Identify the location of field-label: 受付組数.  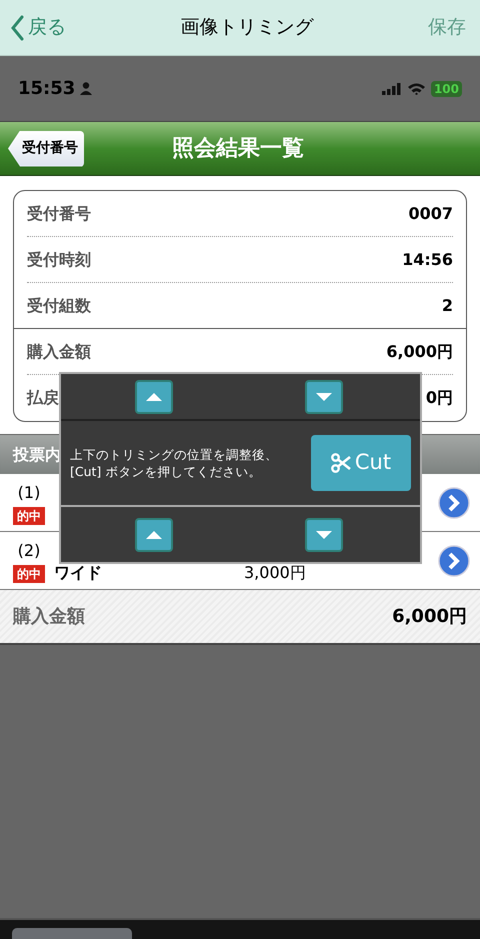
(59, 305).